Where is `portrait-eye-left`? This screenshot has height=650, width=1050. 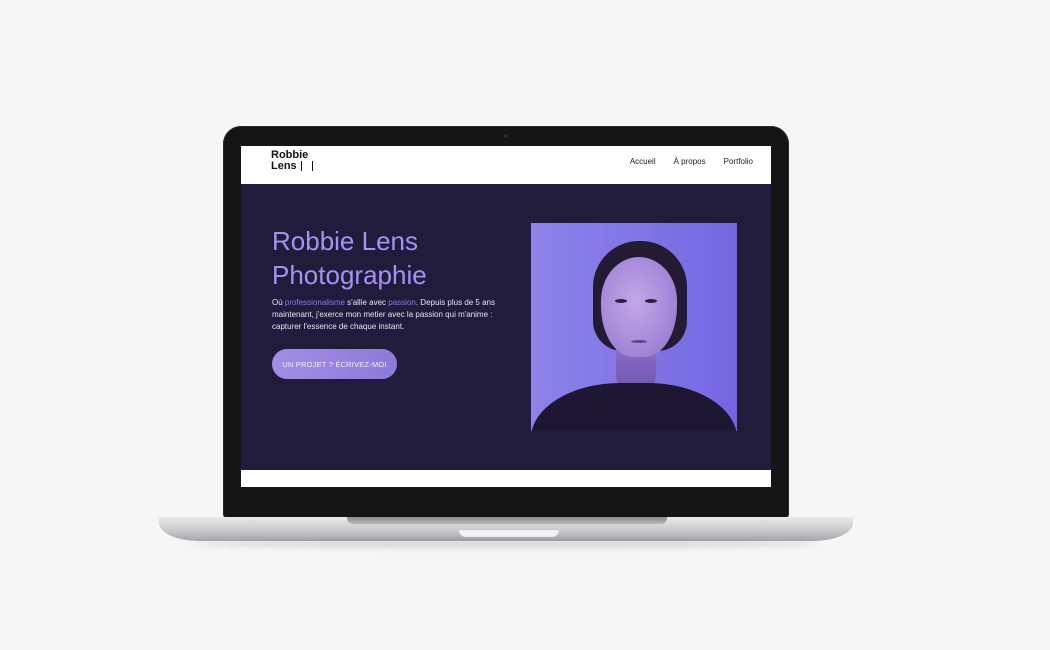 portrait-eye-left is located at coordinates (621, 301).